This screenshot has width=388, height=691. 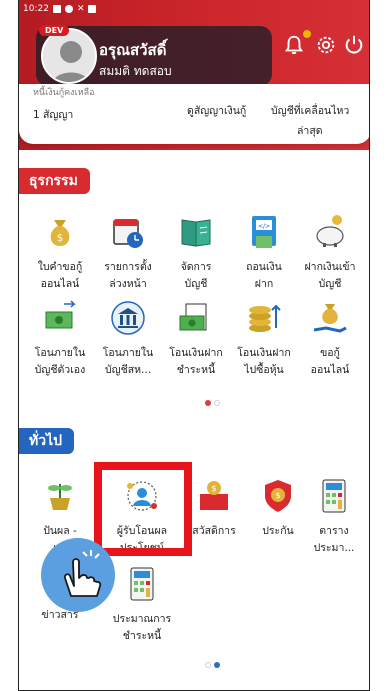 What do you see at coordinates (330, 252) in the screenshot?
I see `menu-deposit: ฝากเงินเข้า บัญชี` at bounding box center [330, 252].